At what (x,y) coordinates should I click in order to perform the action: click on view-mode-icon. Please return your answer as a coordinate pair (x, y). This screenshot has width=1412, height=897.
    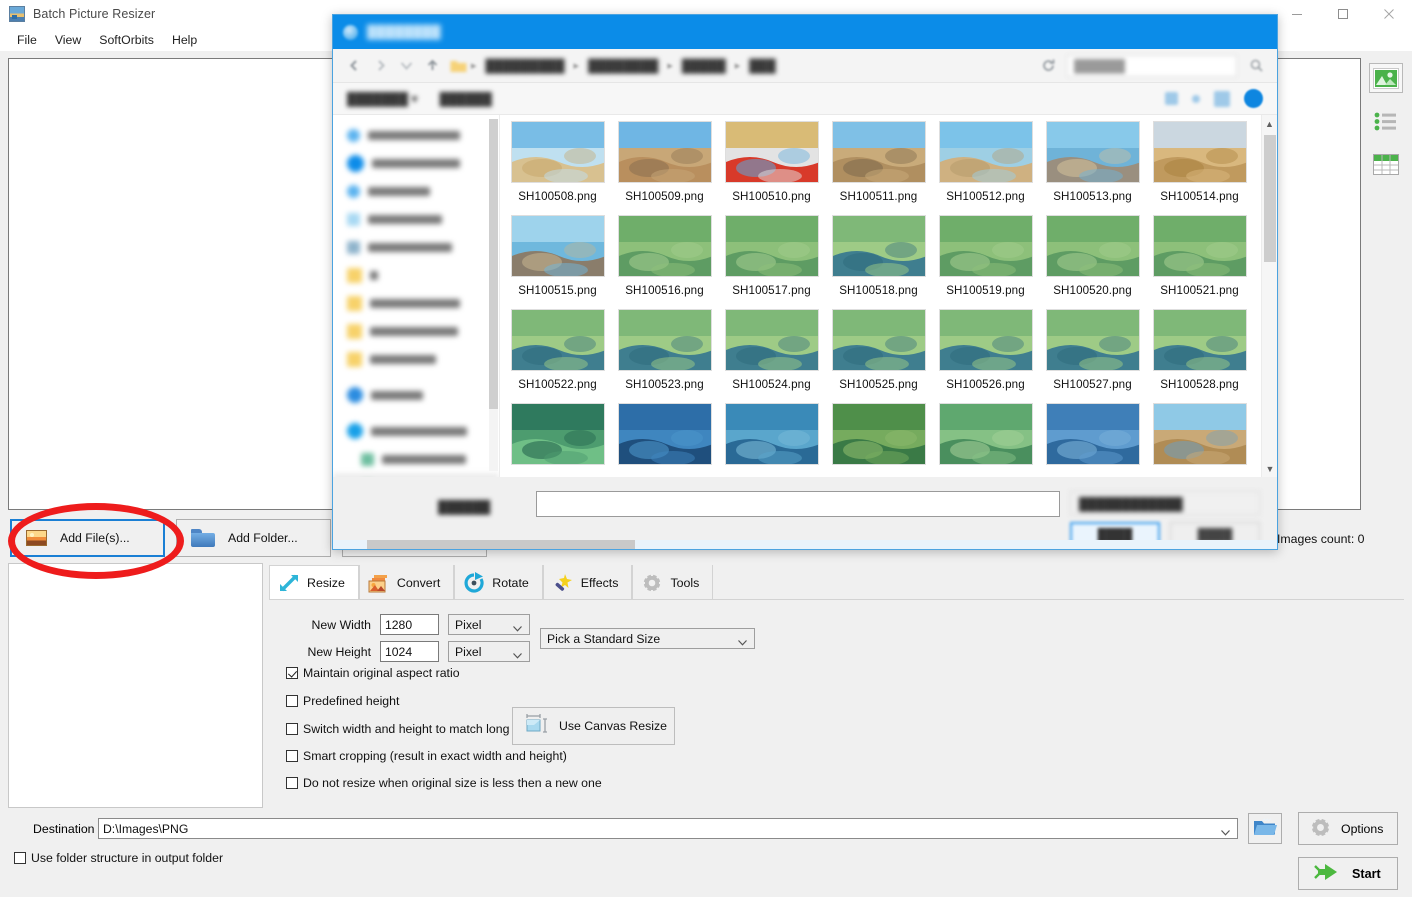
    Looking at the image, I should click on (1171, 98).